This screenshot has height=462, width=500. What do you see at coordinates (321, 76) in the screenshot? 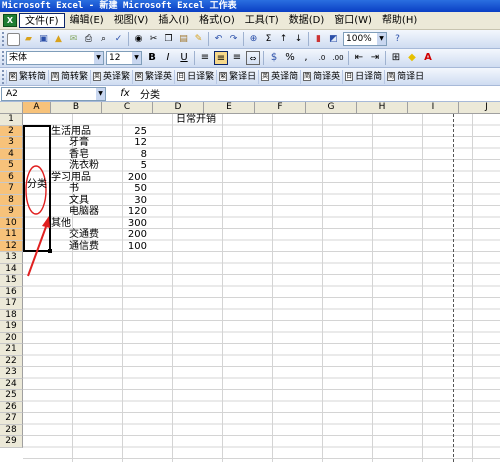
I see `translate-button-7: 简简译英` at bounding box center [321, 76].